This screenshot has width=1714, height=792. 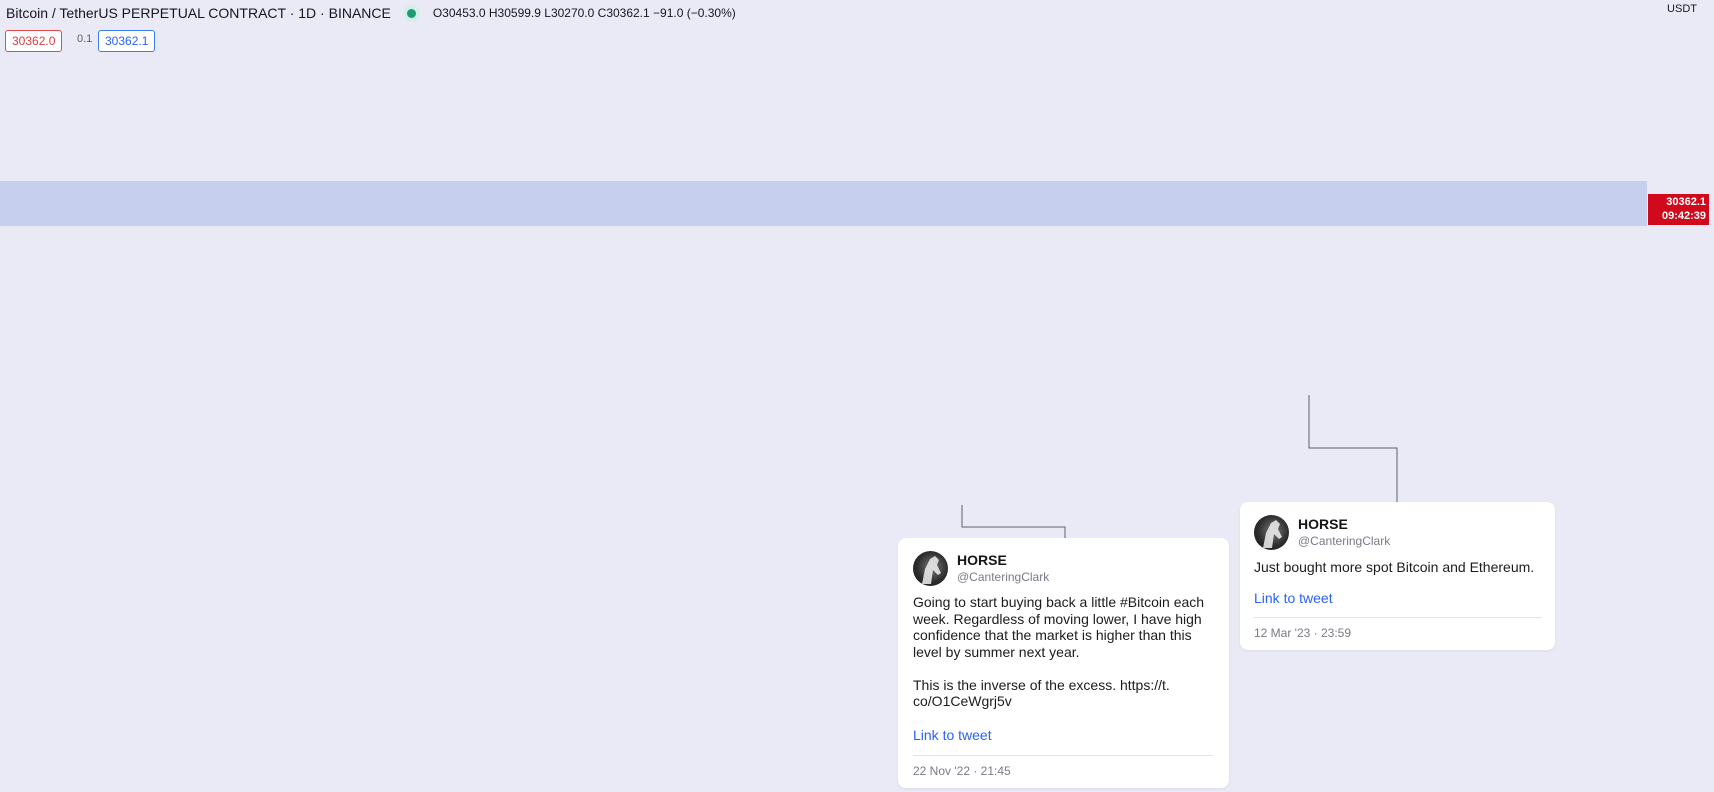 I want to click on tweet-date: 22 Nov '22 · 21:45, so click(x=962, y=771).